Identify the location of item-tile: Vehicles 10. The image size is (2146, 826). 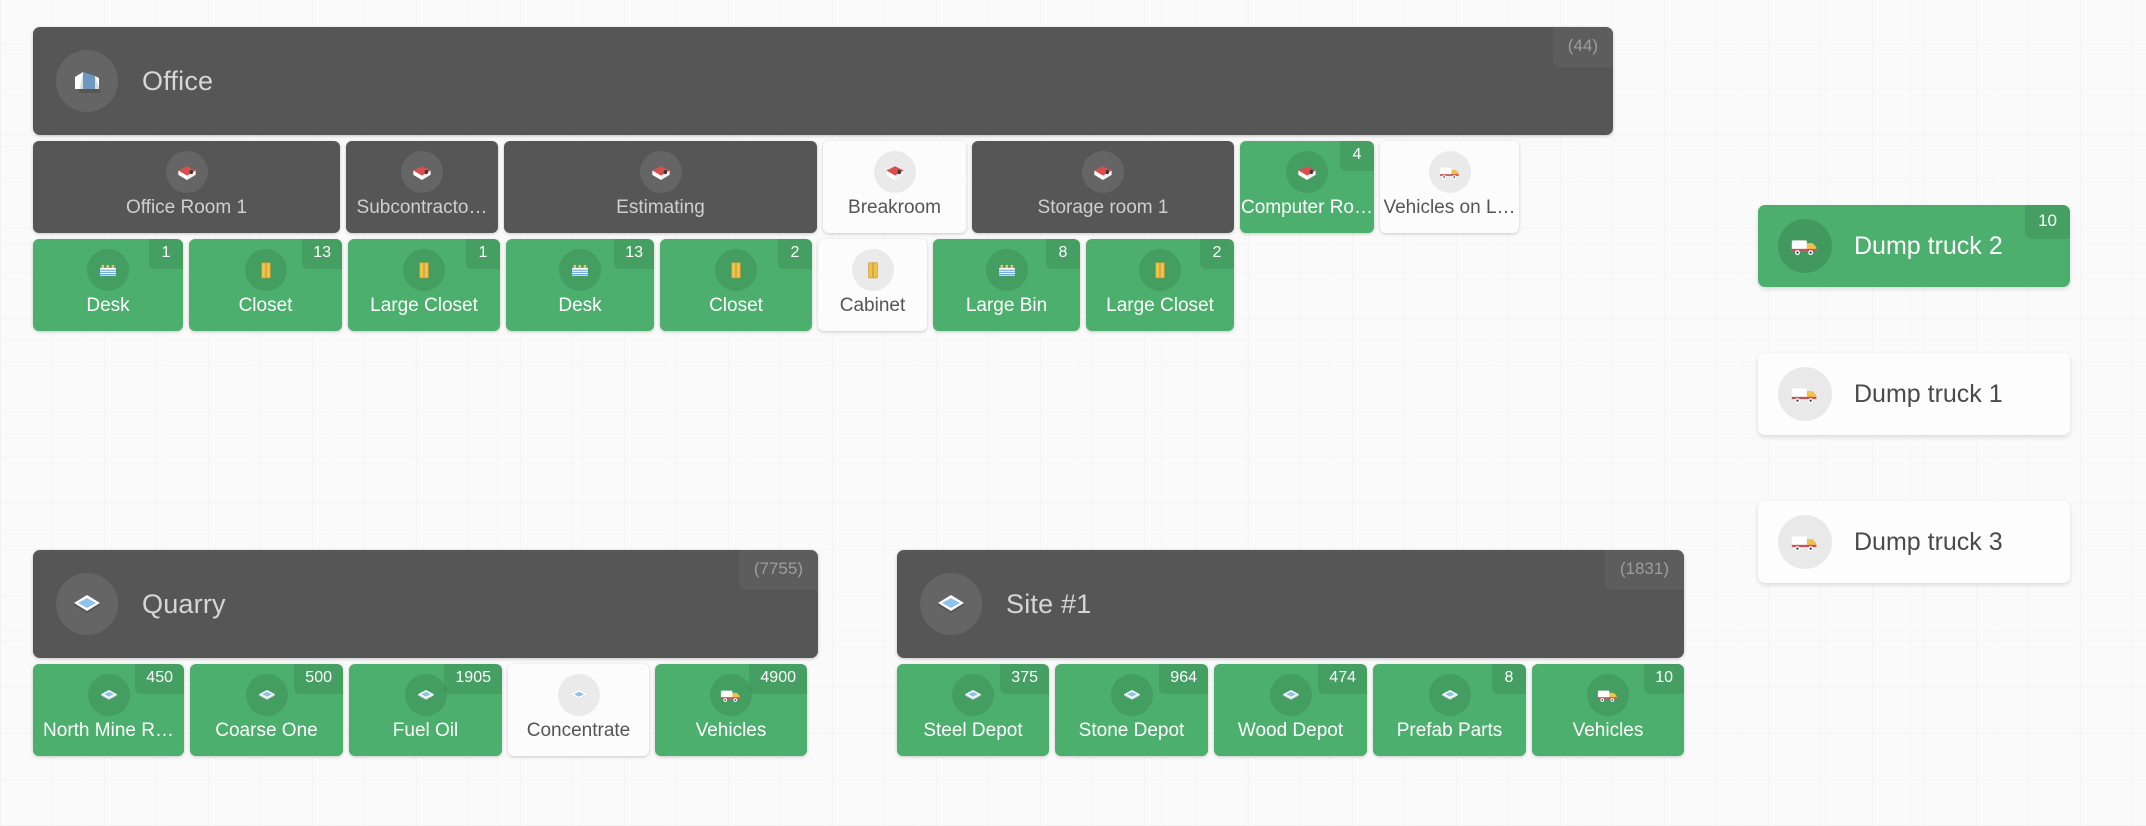
(1608, 710).